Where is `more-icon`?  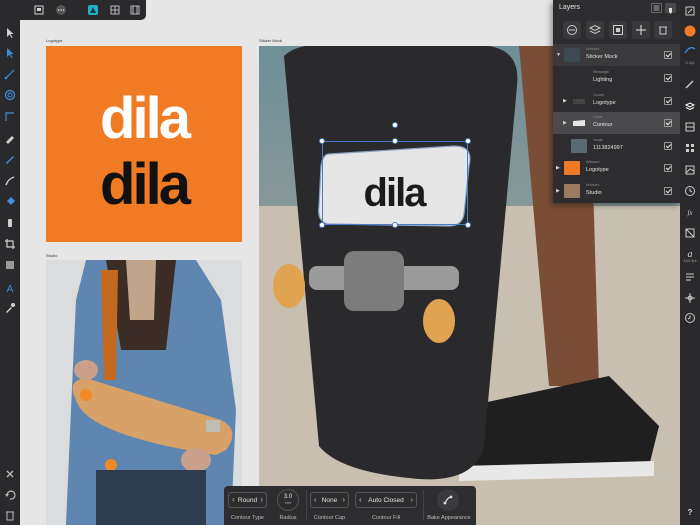
more-icon is located at coordinates (61, 10).